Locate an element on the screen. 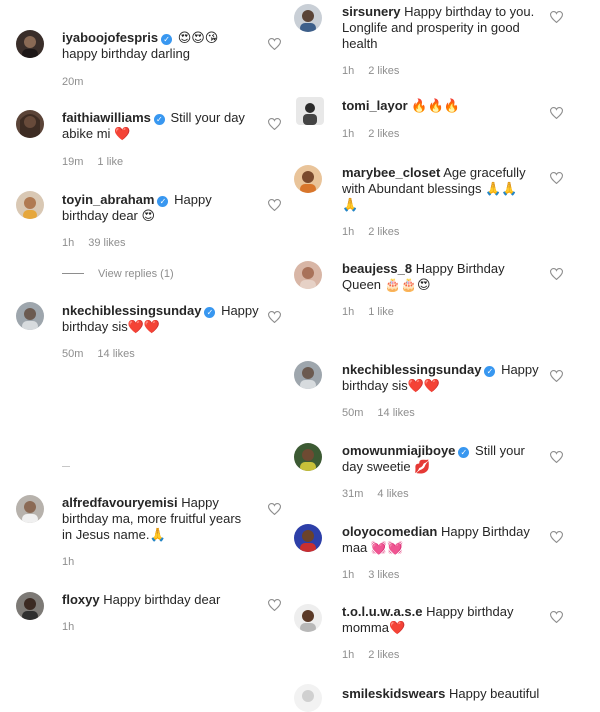  comment-time: 31m is located at coordinates (352, 494).